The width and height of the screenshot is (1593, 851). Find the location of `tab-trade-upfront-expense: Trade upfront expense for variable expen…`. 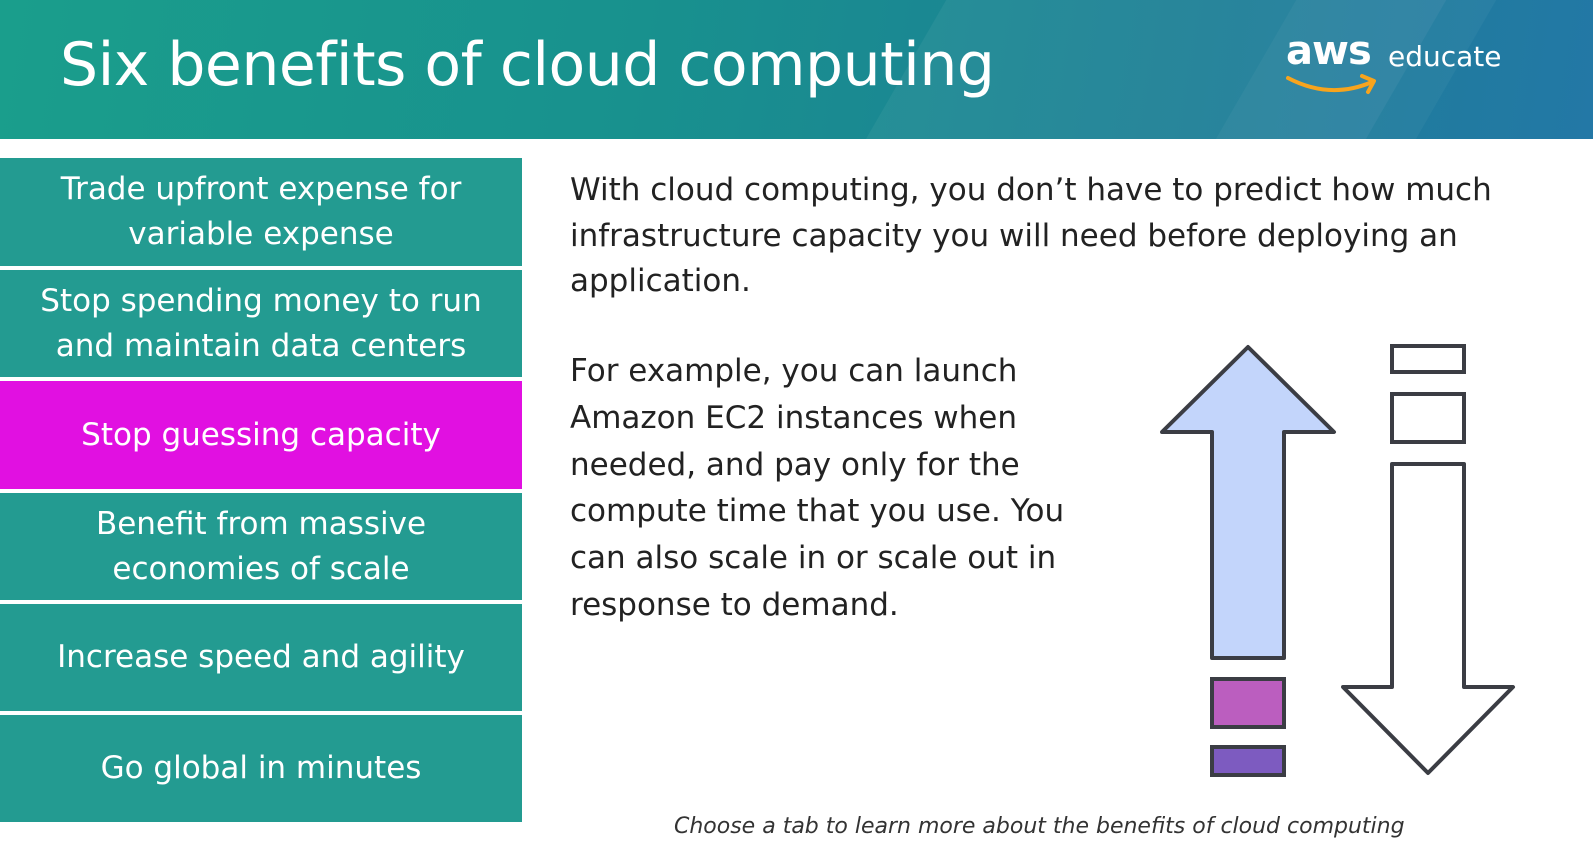

tab-trade-upfront-expense: Trade upfront expense for variable expen… is located at coordinates (261, 212).